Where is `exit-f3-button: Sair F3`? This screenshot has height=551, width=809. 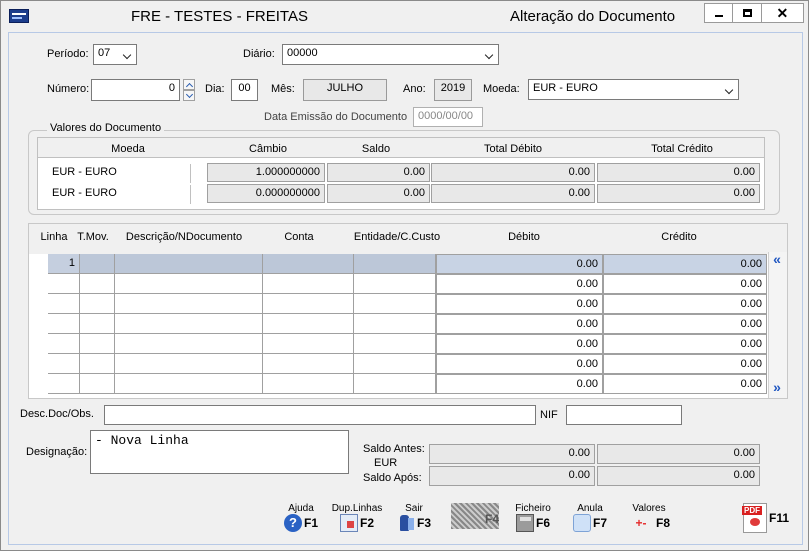 exit-f3-button: Sair F3 is located at coordinates (414, 517).